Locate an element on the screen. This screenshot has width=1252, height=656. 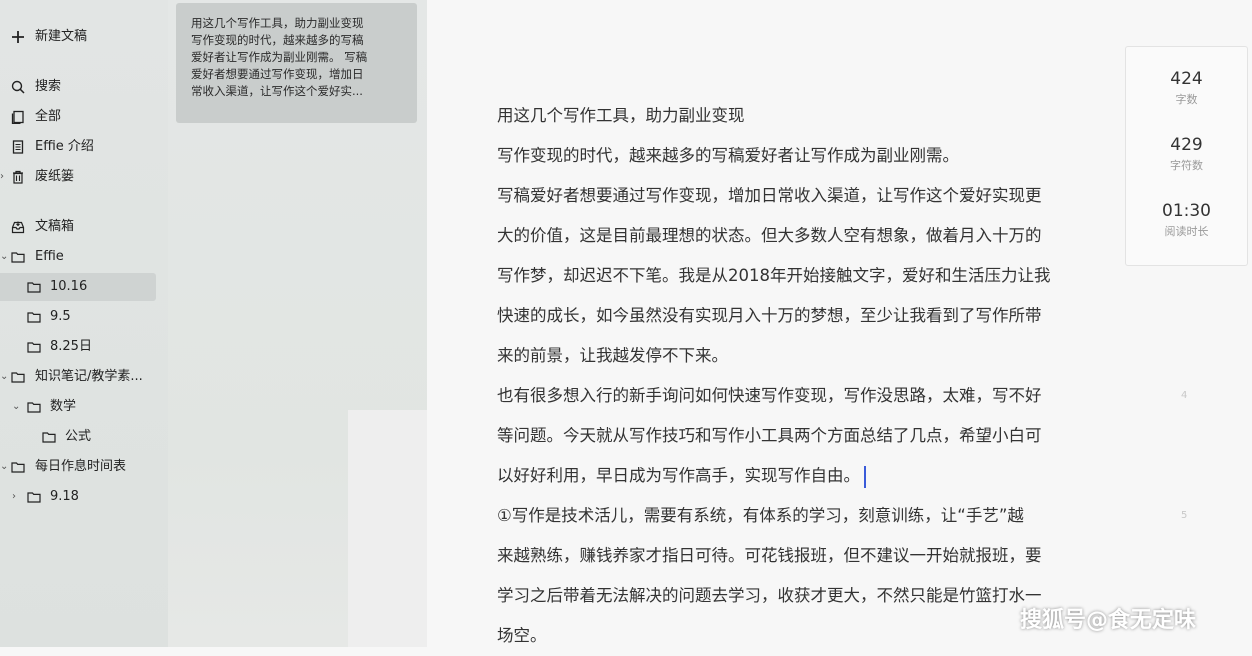
folder-effie: ⌄ Effie is located at coordinates (84, 257).